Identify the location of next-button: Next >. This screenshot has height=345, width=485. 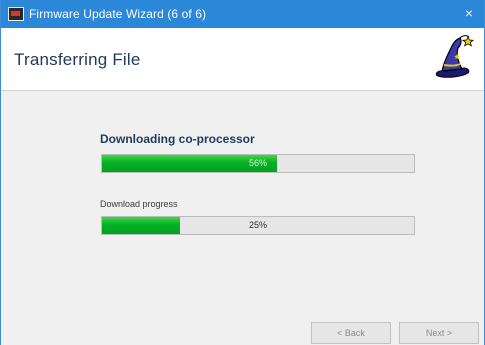
(439, 333).